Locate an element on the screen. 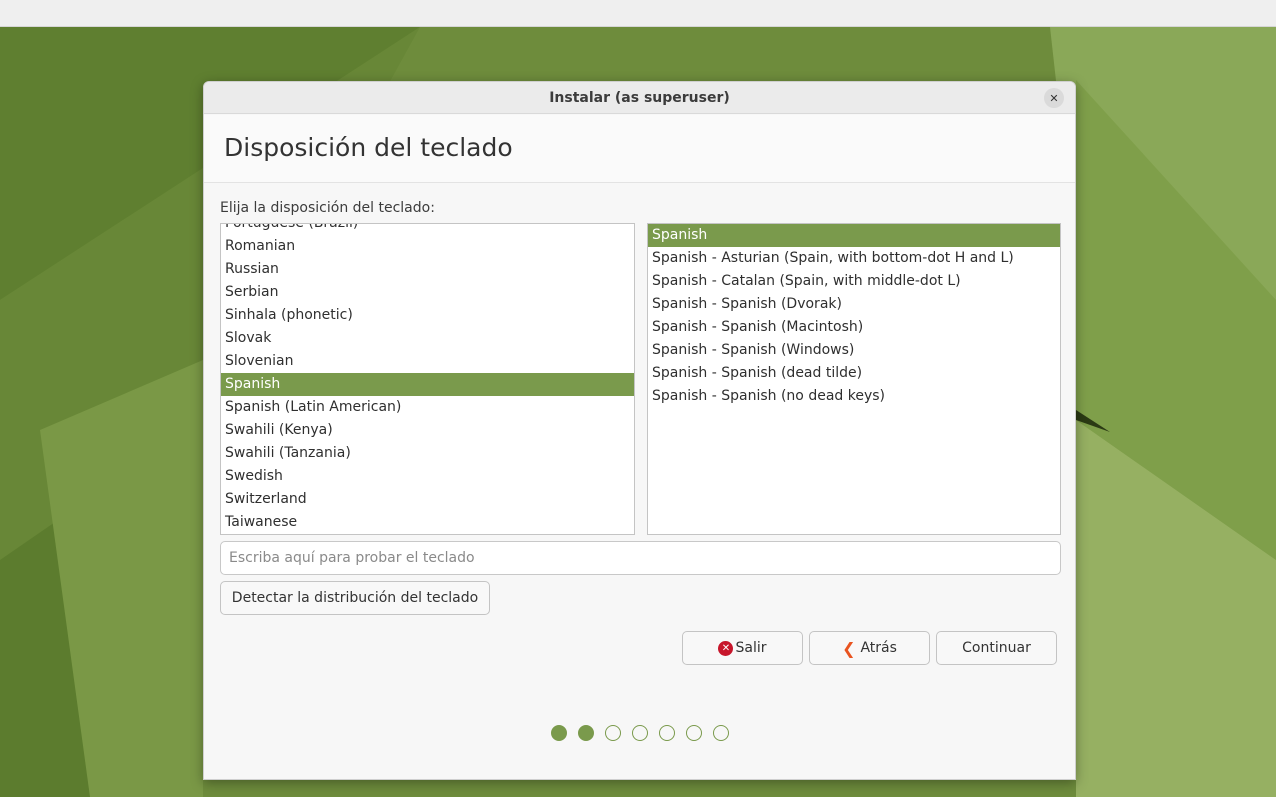  back-button: ❮ Atrás is located at coordinates (869, 648).